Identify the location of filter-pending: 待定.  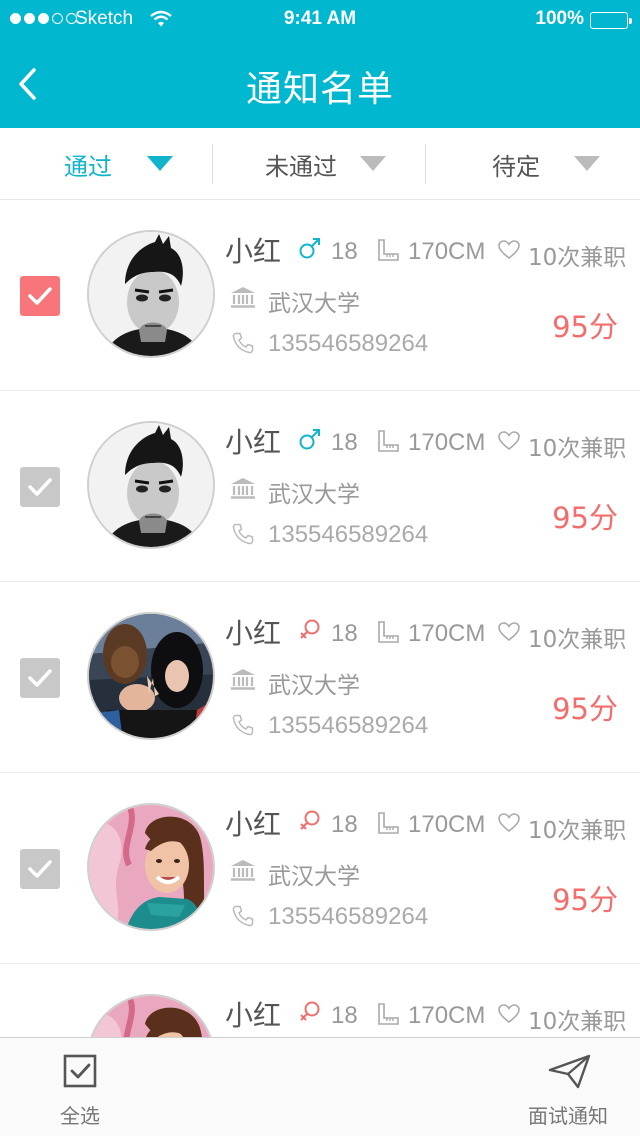
(557, 164).